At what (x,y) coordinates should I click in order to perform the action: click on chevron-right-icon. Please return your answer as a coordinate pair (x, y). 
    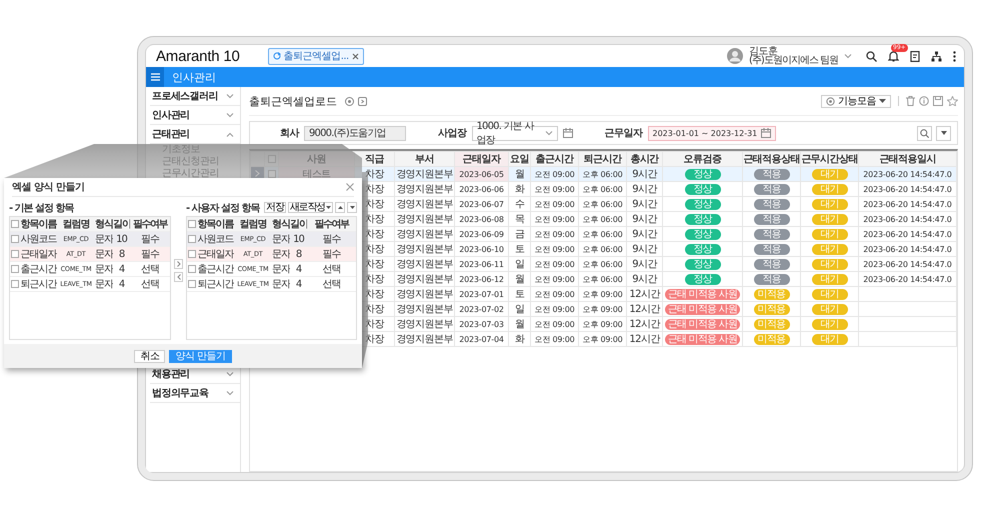
    Looking at the image, I should click on (178, 264).